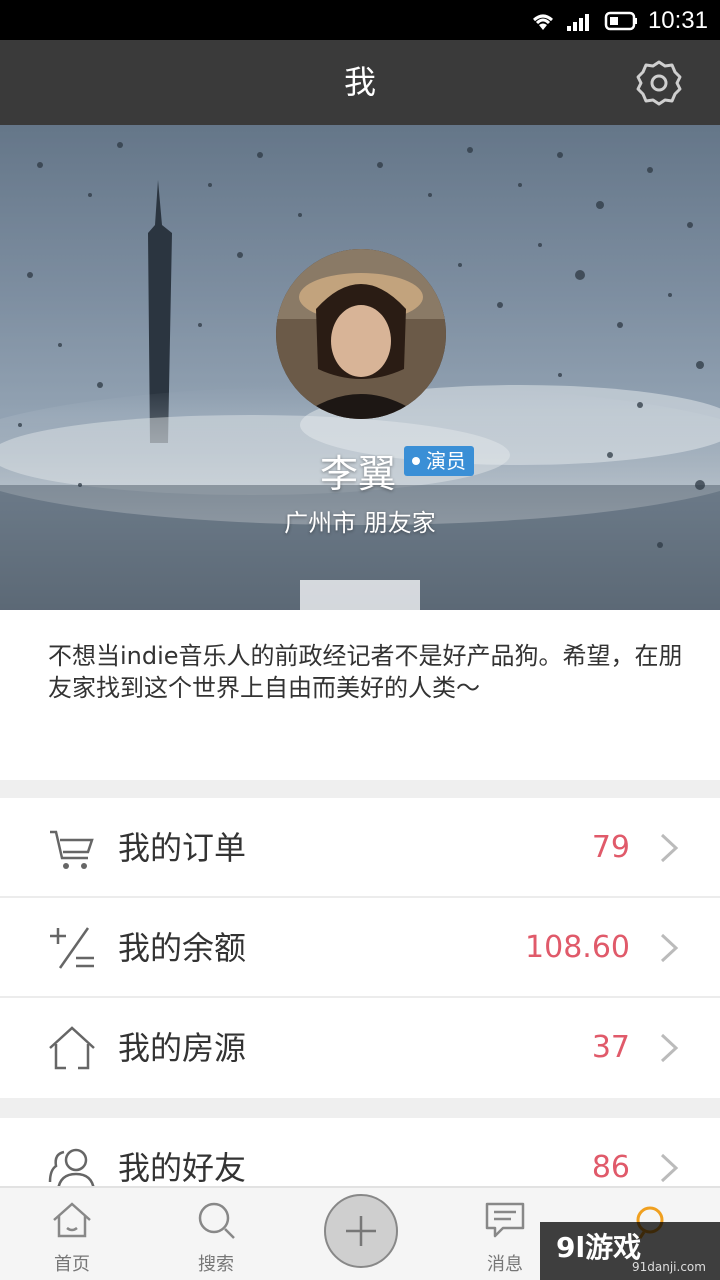 The image size is (720, 1280). I want to click on menu-item-balance: 我的余额 108.60, so click(360, 948).